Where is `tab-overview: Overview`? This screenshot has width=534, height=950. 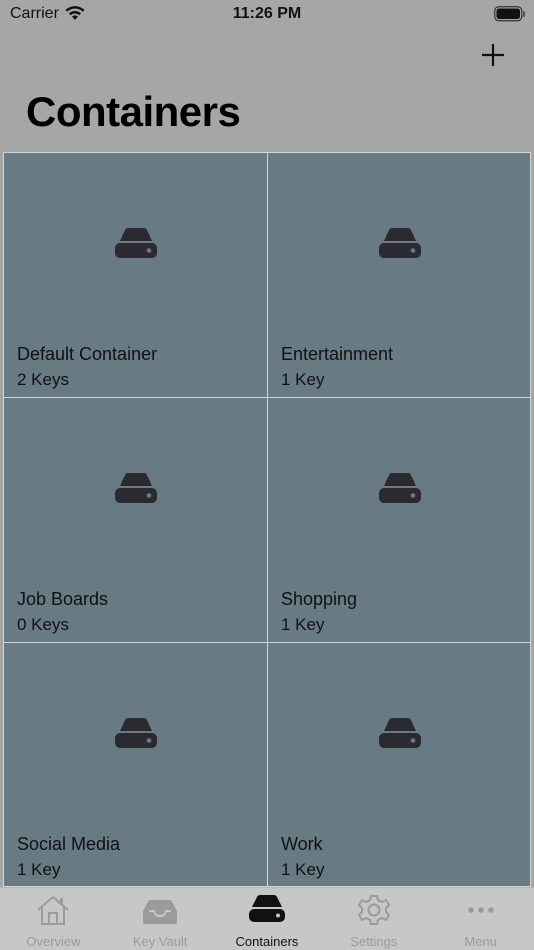 tab-overview: Overview is located at coordinates (53, 919).